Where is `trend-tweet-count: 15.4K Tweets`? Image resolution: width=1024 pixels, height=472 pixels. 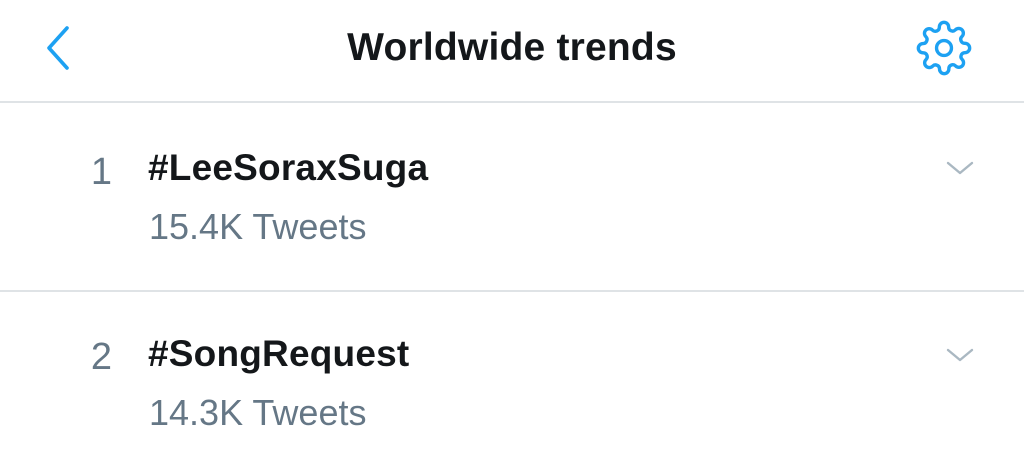 trend-tweet-count: 15.4K Tweets is located at coordinates (258, 226).